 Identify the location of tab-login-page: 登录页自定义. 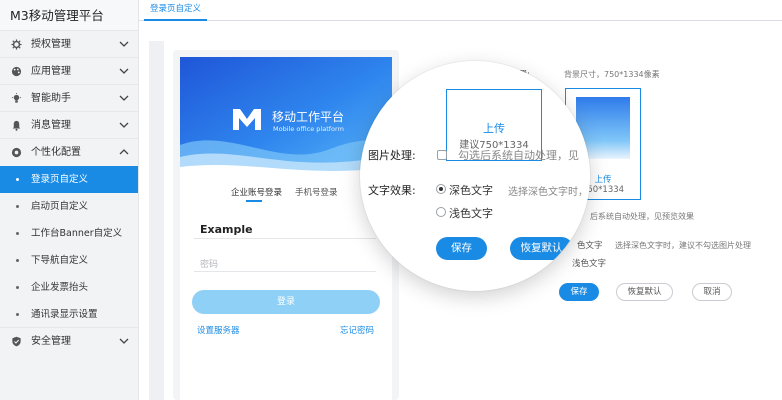
(176, 10).